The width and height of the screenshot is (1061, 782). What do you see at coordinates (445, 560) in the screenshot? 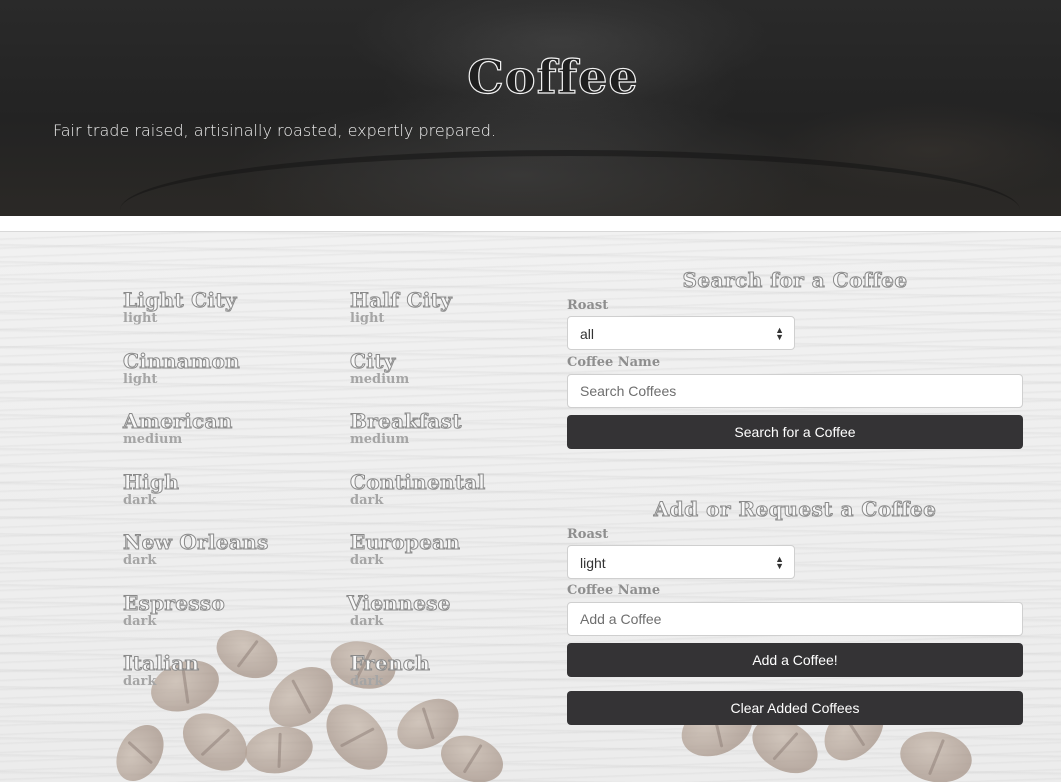
I see `list-item: European dark` at bounding box center [445, 560].